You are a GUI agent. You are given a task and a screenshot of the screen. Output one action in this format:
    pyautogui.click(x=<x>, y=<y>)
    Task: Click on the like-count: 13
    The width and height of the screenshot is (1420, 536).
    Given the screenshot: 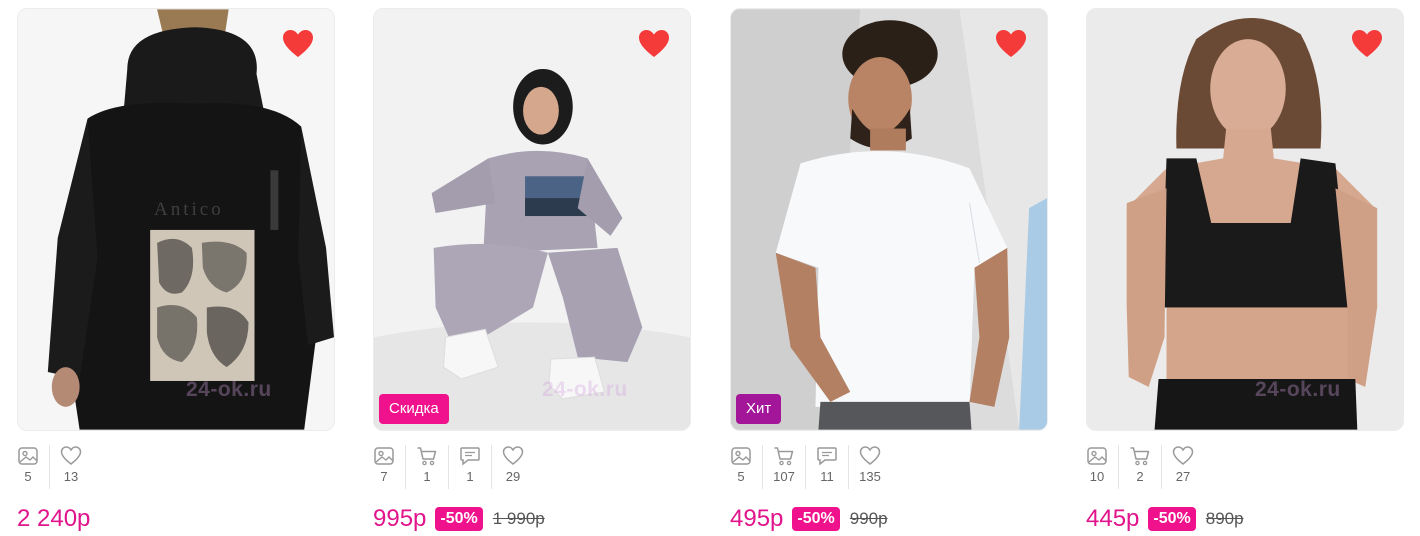 What is the action you would take?
    pyautogui.click(x=71, y=476)
    